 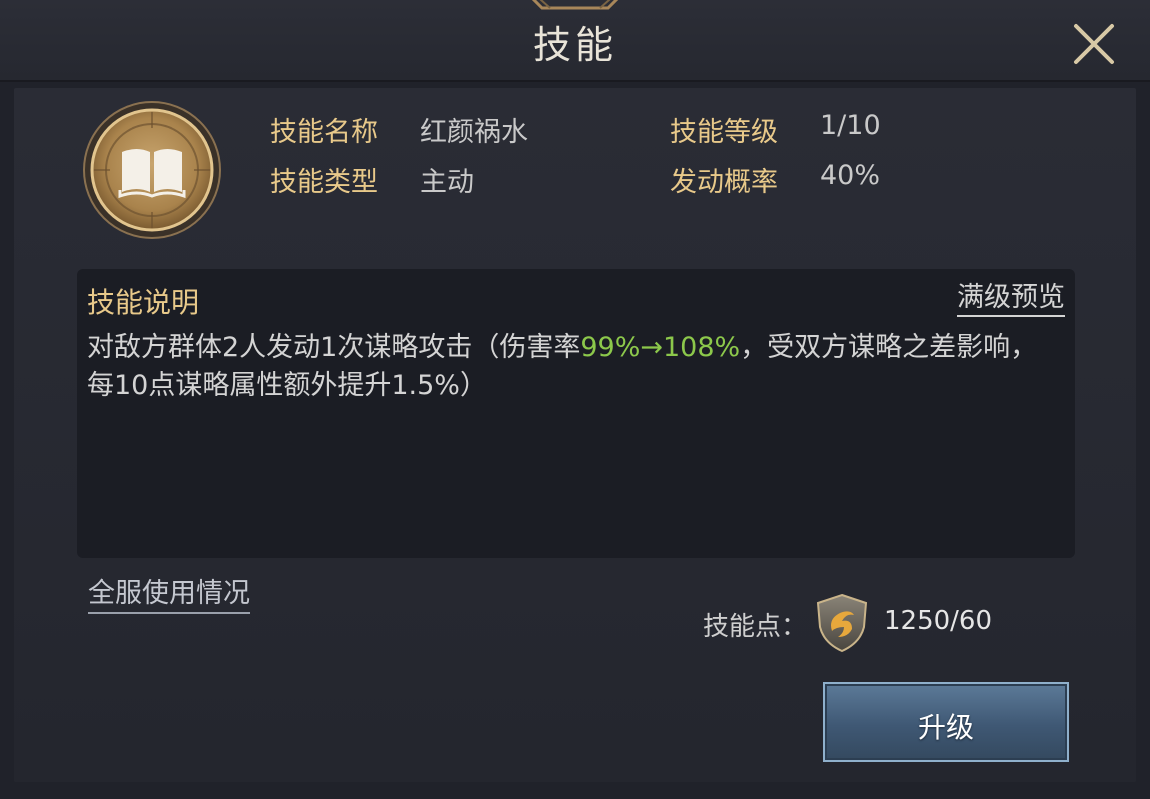 I want to click on skill-point-shield-icon, so click(x=842, y=623).